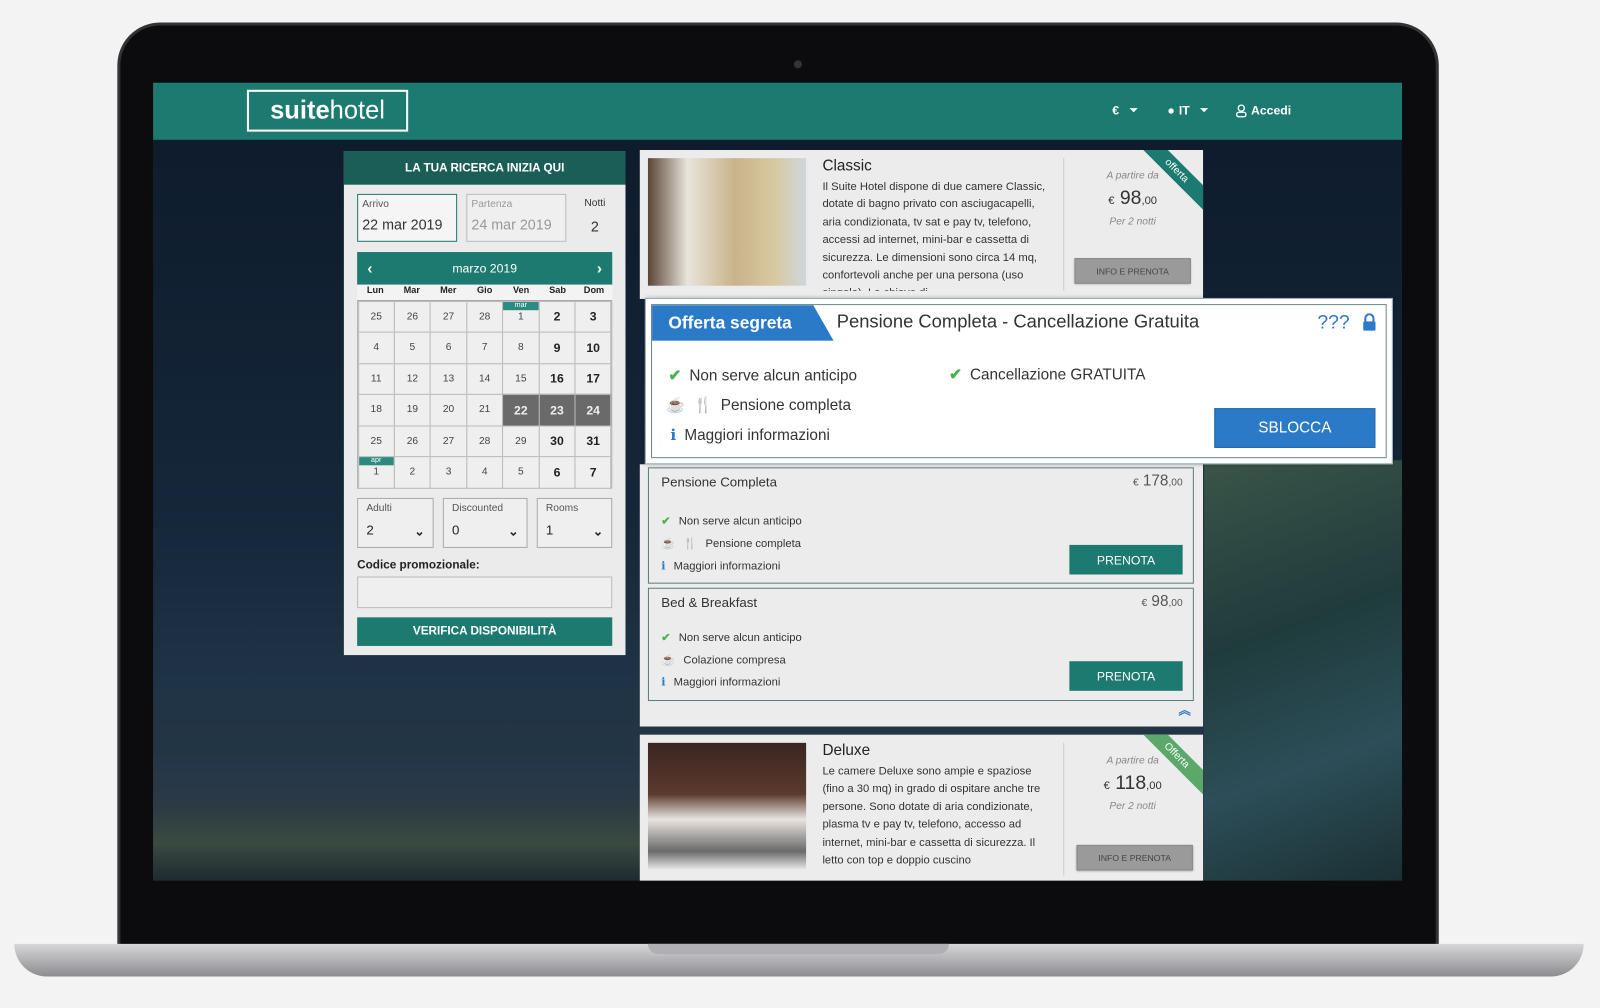 This screenshot has height=1008, width=1600. I want to click on offer-ribbon: offerta, so click(1172, 180).